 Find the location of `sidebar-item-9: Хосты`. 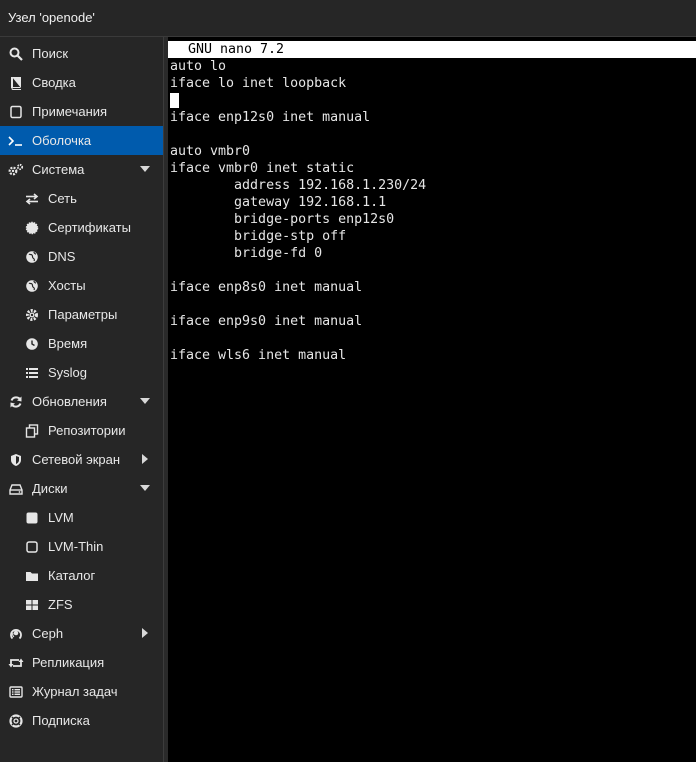

sidebar-item-9: Хосты is located at coordinates (81, 285).